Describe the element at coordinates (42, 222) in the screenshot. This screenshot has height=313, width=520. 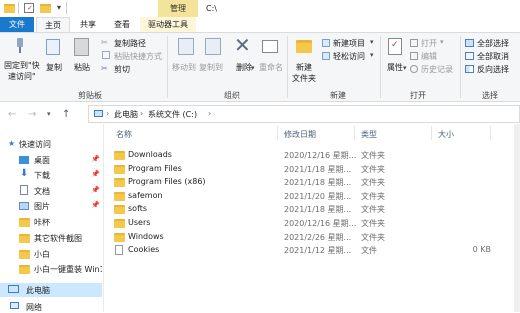
I see `nav-item-folder: 咔杯` at that location.